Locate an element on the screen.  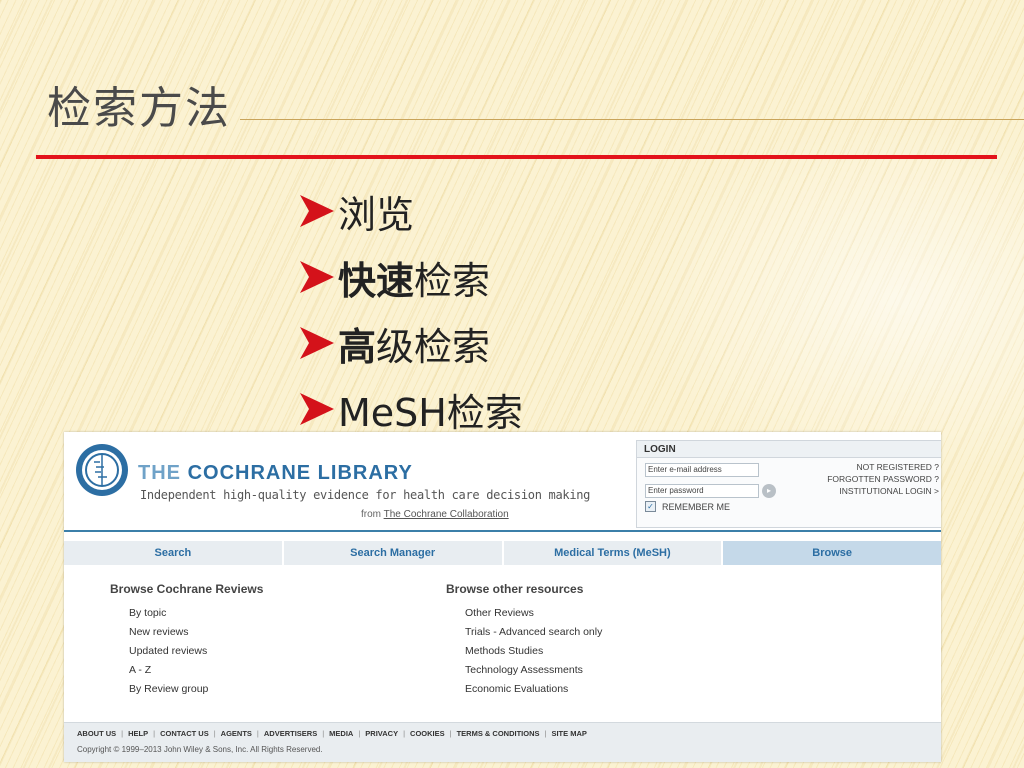
browse-link-economic-evaluations: Economic Evaluations is located at coordinates (533, 689).